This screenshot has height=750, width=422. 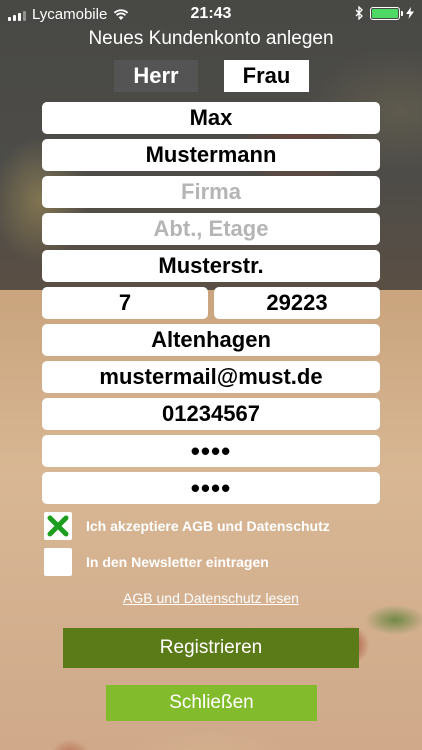 What do you see at coordinates (266, 76) in the screenshot?
I see `gender-option-frau: Frau` at bounding box center [266, 76].